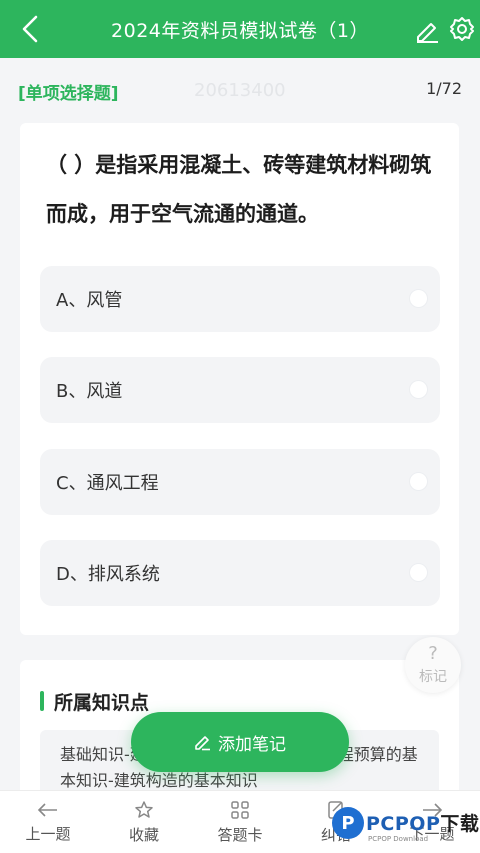  What do you see at coordinates (444, 88) in the screenshot?
I see `question-progress: 1/72` at bounding box center [444, 88].